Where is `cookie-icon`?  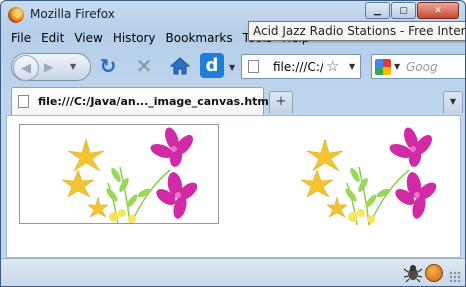 cookie-icon is located at coordinates (434, 273).